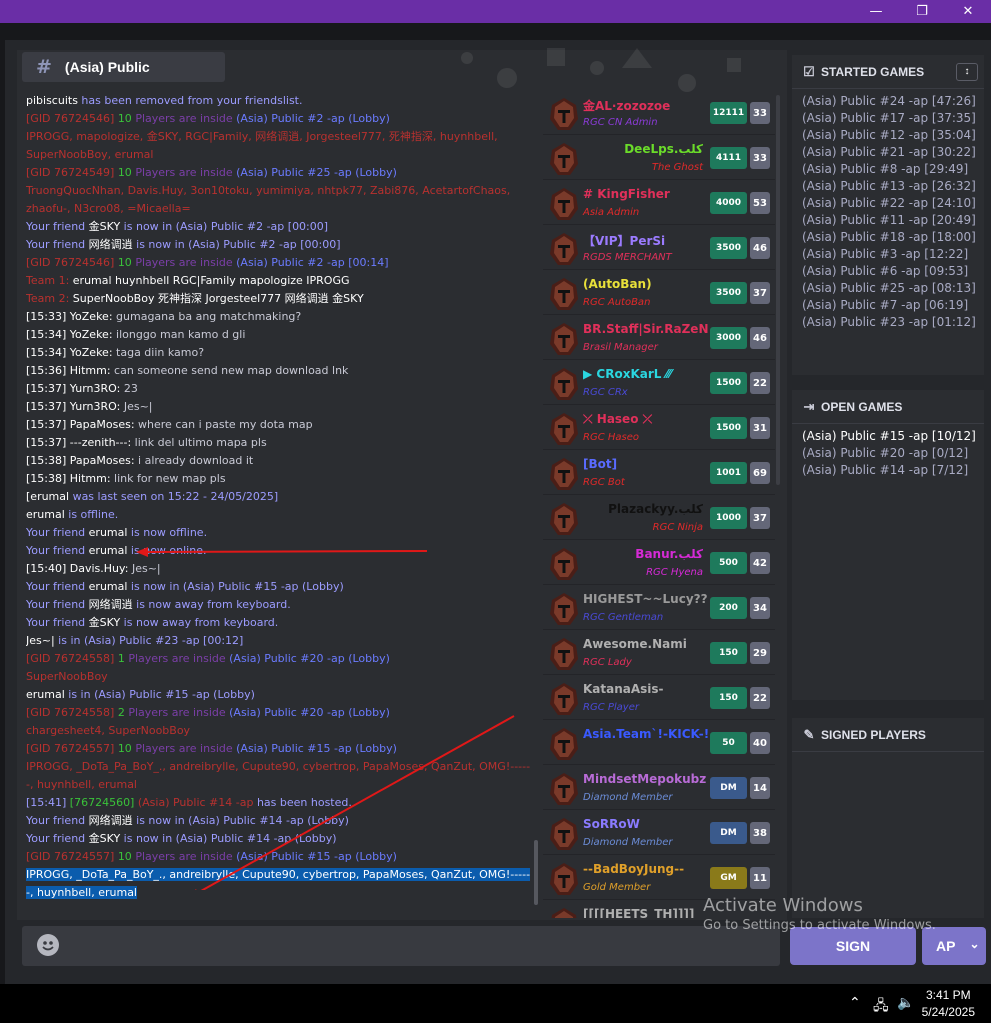  I want to click on chat-scrollbar, so click(536, 505).